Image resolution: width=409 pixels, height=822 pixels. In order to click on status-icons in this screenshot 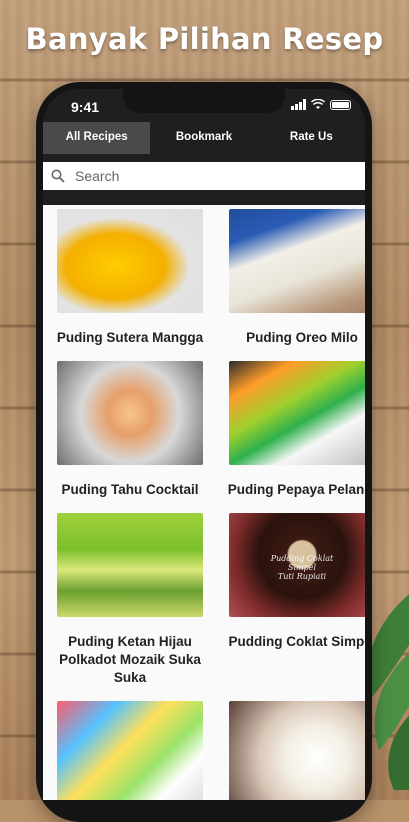, I will do `click(321, 104)`.